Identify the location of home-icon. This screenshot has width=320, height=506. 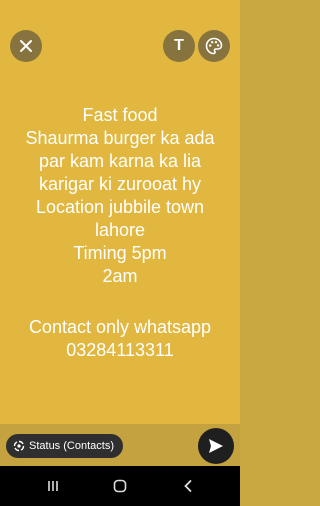
(120, 486).